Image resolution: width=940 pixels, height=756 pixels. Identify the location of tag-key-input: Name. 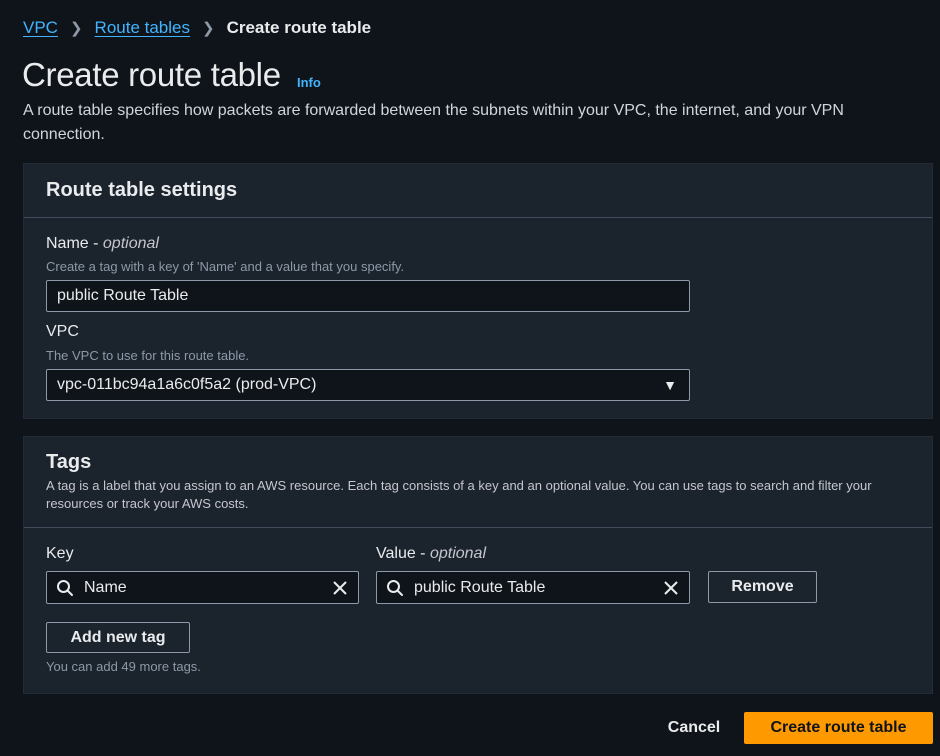
(202, 587).